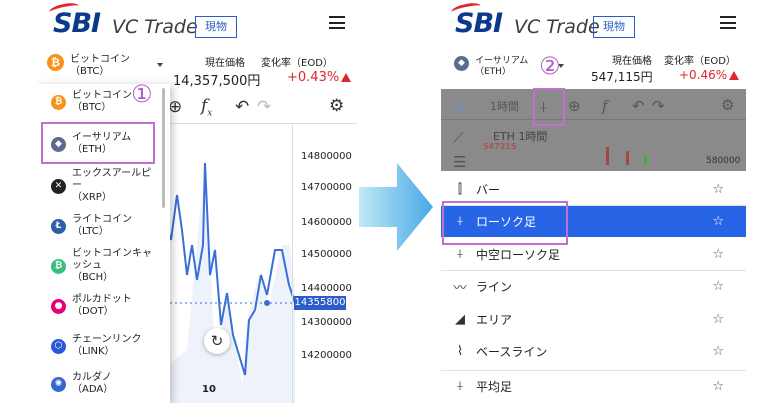 This screenshot has width=768, height=403. I want to click on coin-option-ada: ✺ カルダノ （ADA）, so click(99, 384).